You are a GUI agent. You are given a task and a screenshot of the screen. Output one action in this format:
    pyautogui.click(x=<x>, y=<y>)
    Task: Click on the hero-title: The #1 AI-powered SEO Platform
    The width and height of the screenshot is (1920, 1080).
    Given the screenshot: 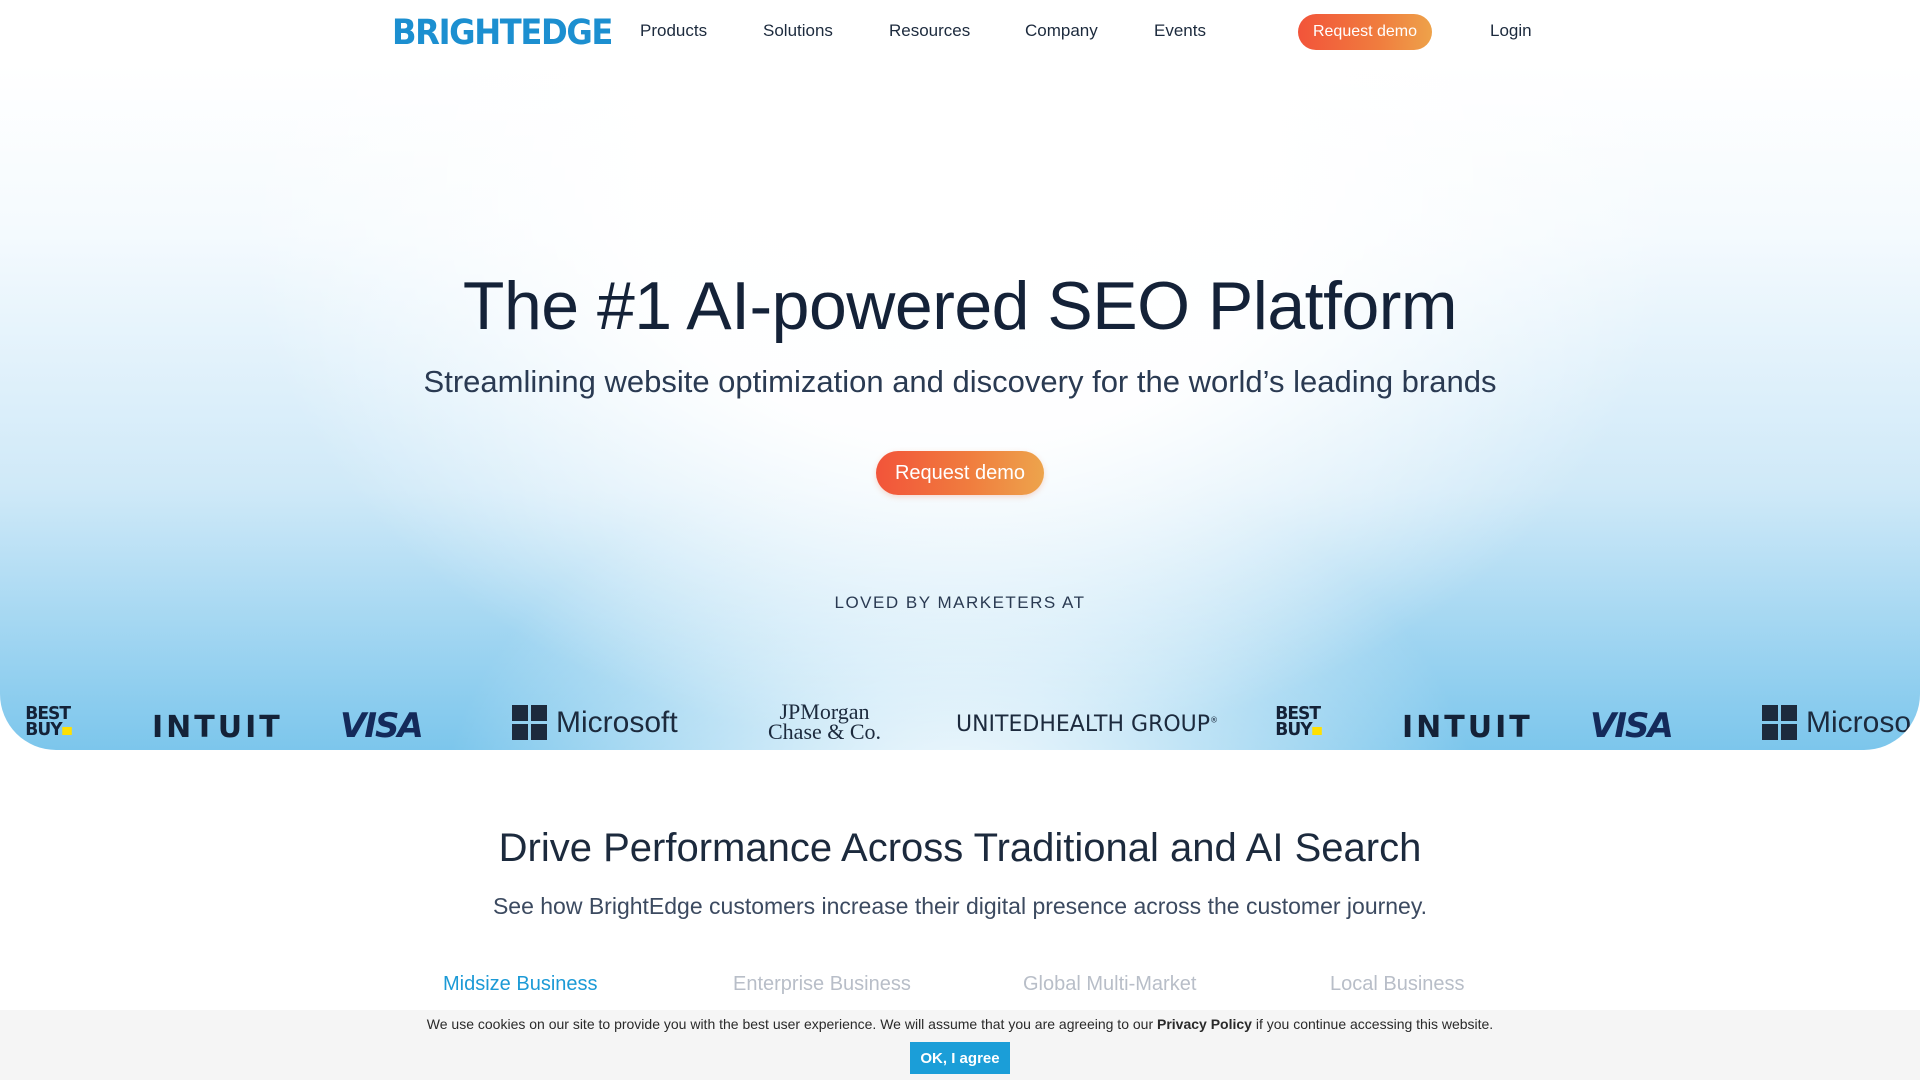 What is the action you would take?
    pyautogui.click(x=960, y=306)
    